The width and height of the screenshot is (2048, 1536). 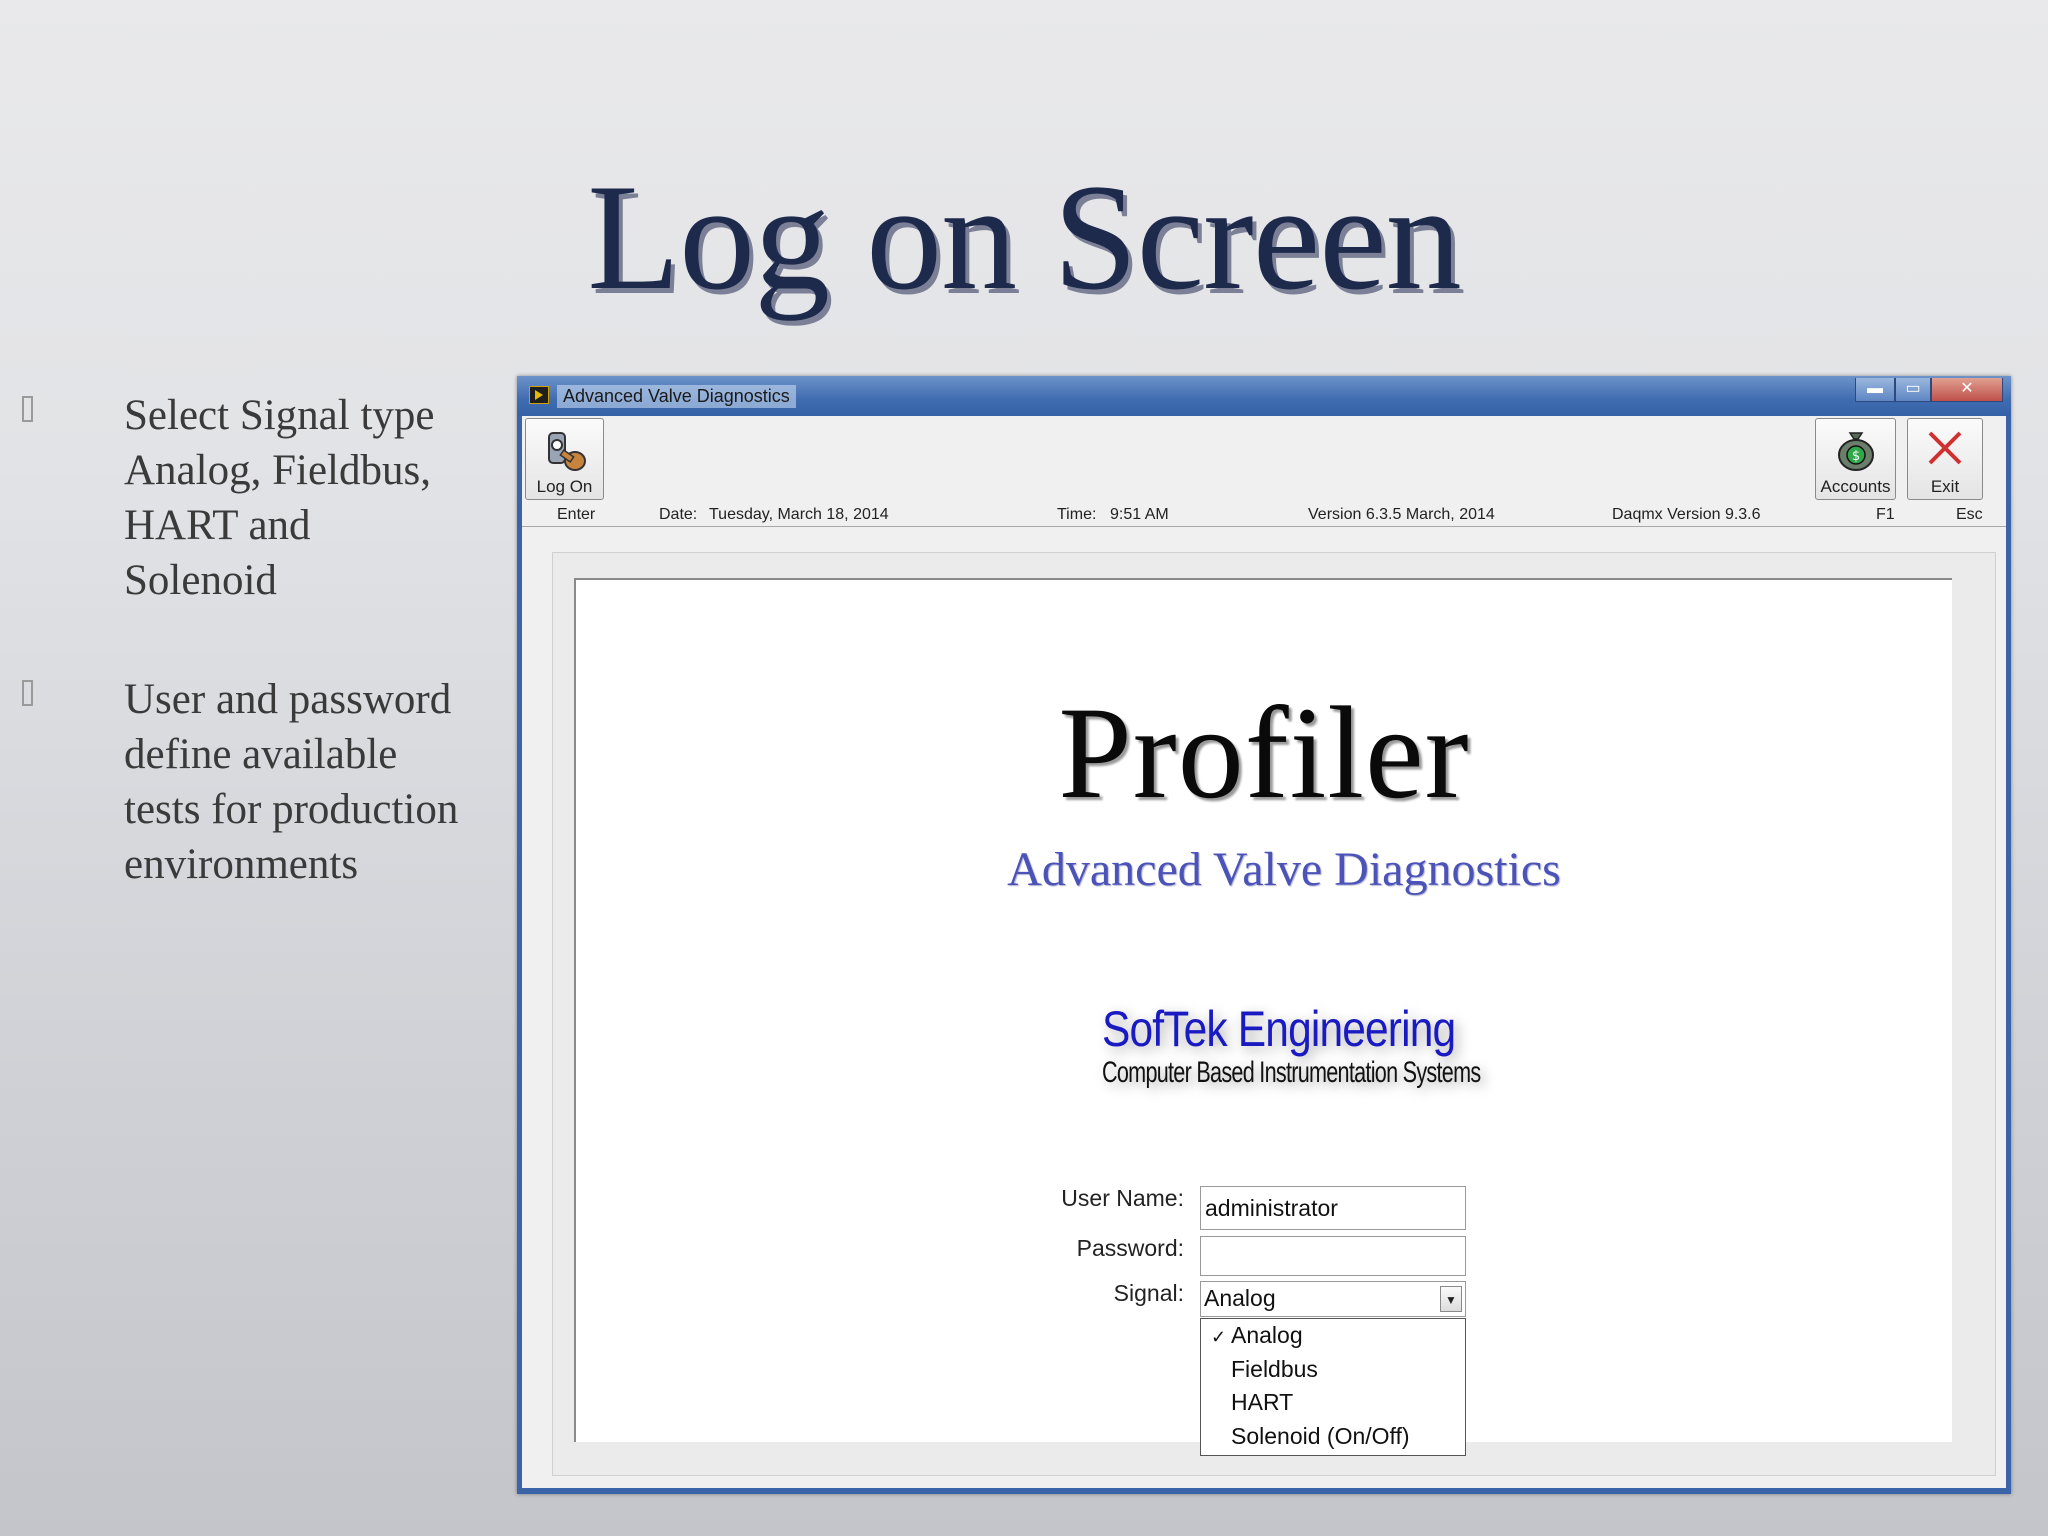 I want to click on product-name: Profiler, so click(x=1264, y=752).